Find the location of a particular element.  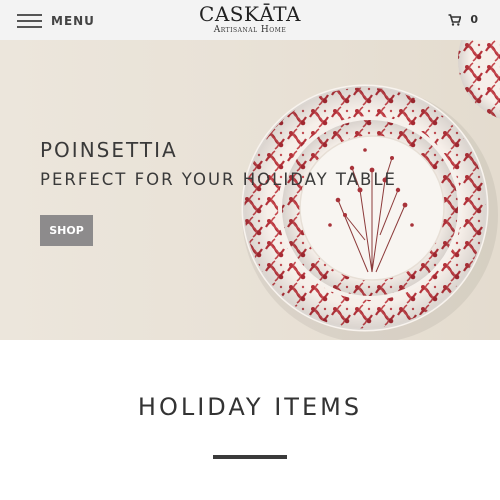

section-divider is located at coordinates (250, 457).